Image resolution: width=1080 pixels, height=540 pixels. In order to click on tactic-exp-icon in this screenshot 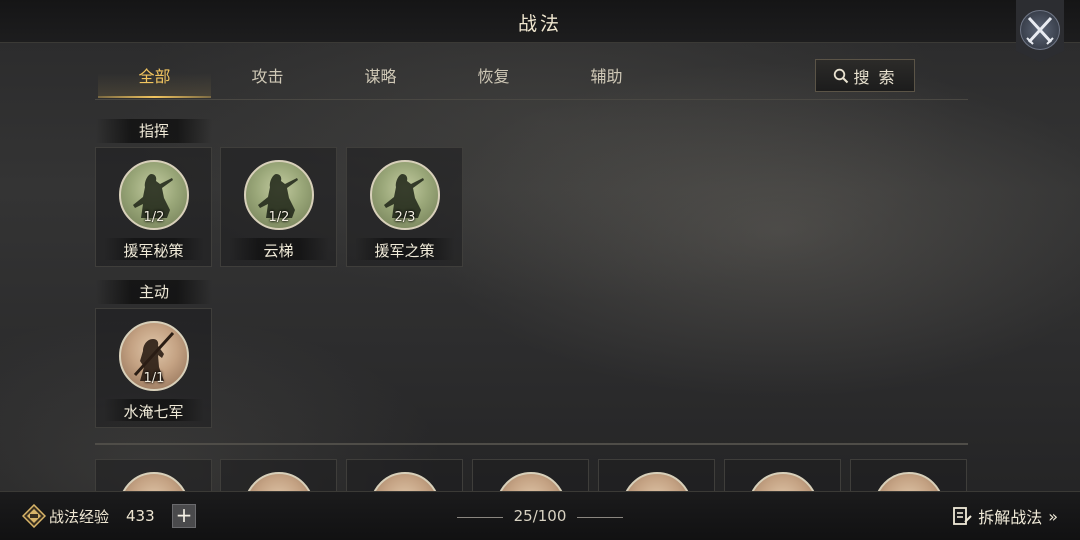, I will do `click(34, 516)`.